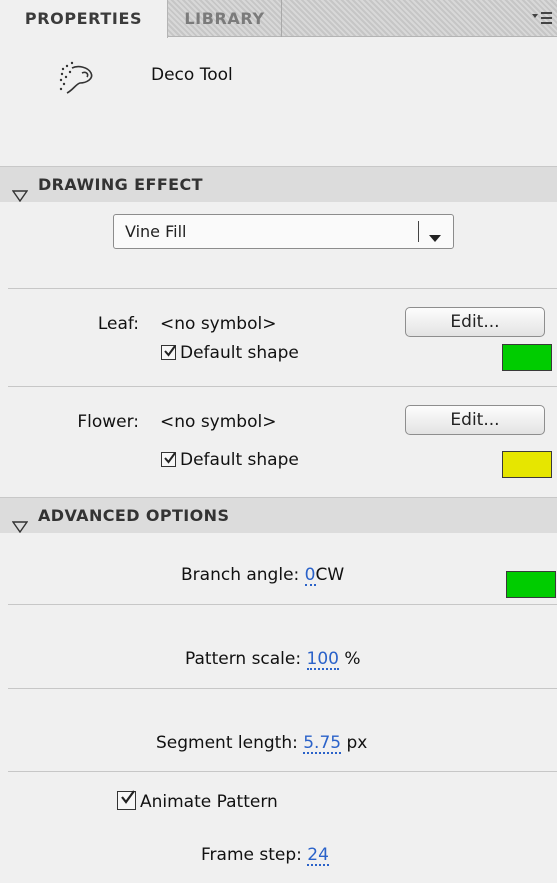  I want to click on frame-step-label: Frame step:, so click(251, 855).